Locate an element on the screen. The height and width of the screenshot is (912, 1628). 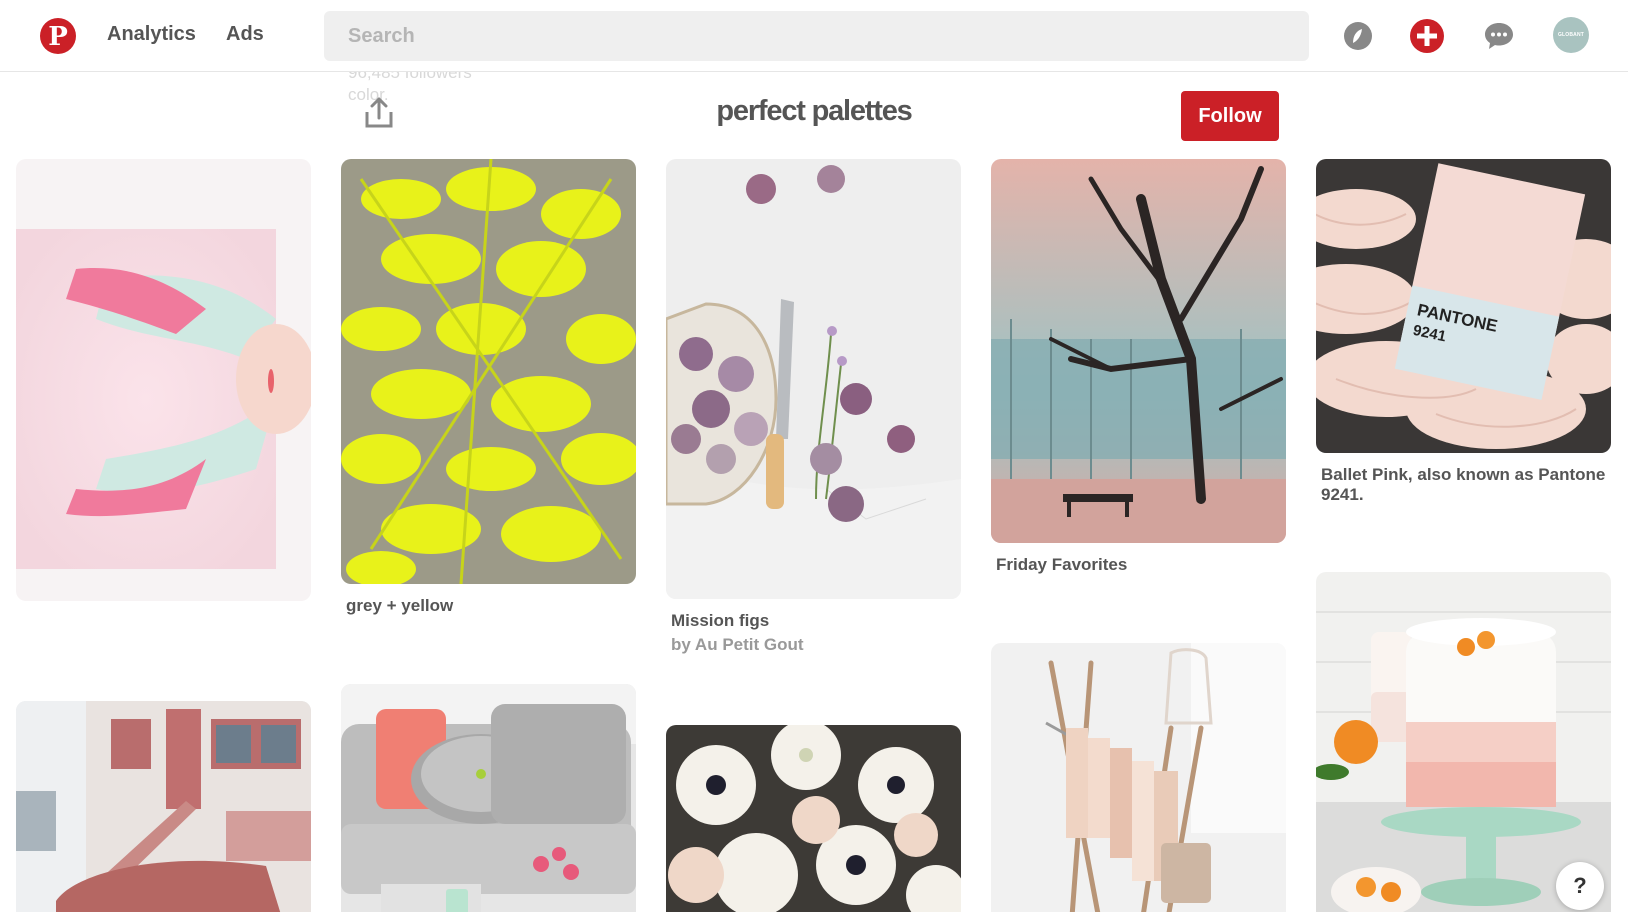
pin-title: Mission figs is located at coordinates (720, 620).